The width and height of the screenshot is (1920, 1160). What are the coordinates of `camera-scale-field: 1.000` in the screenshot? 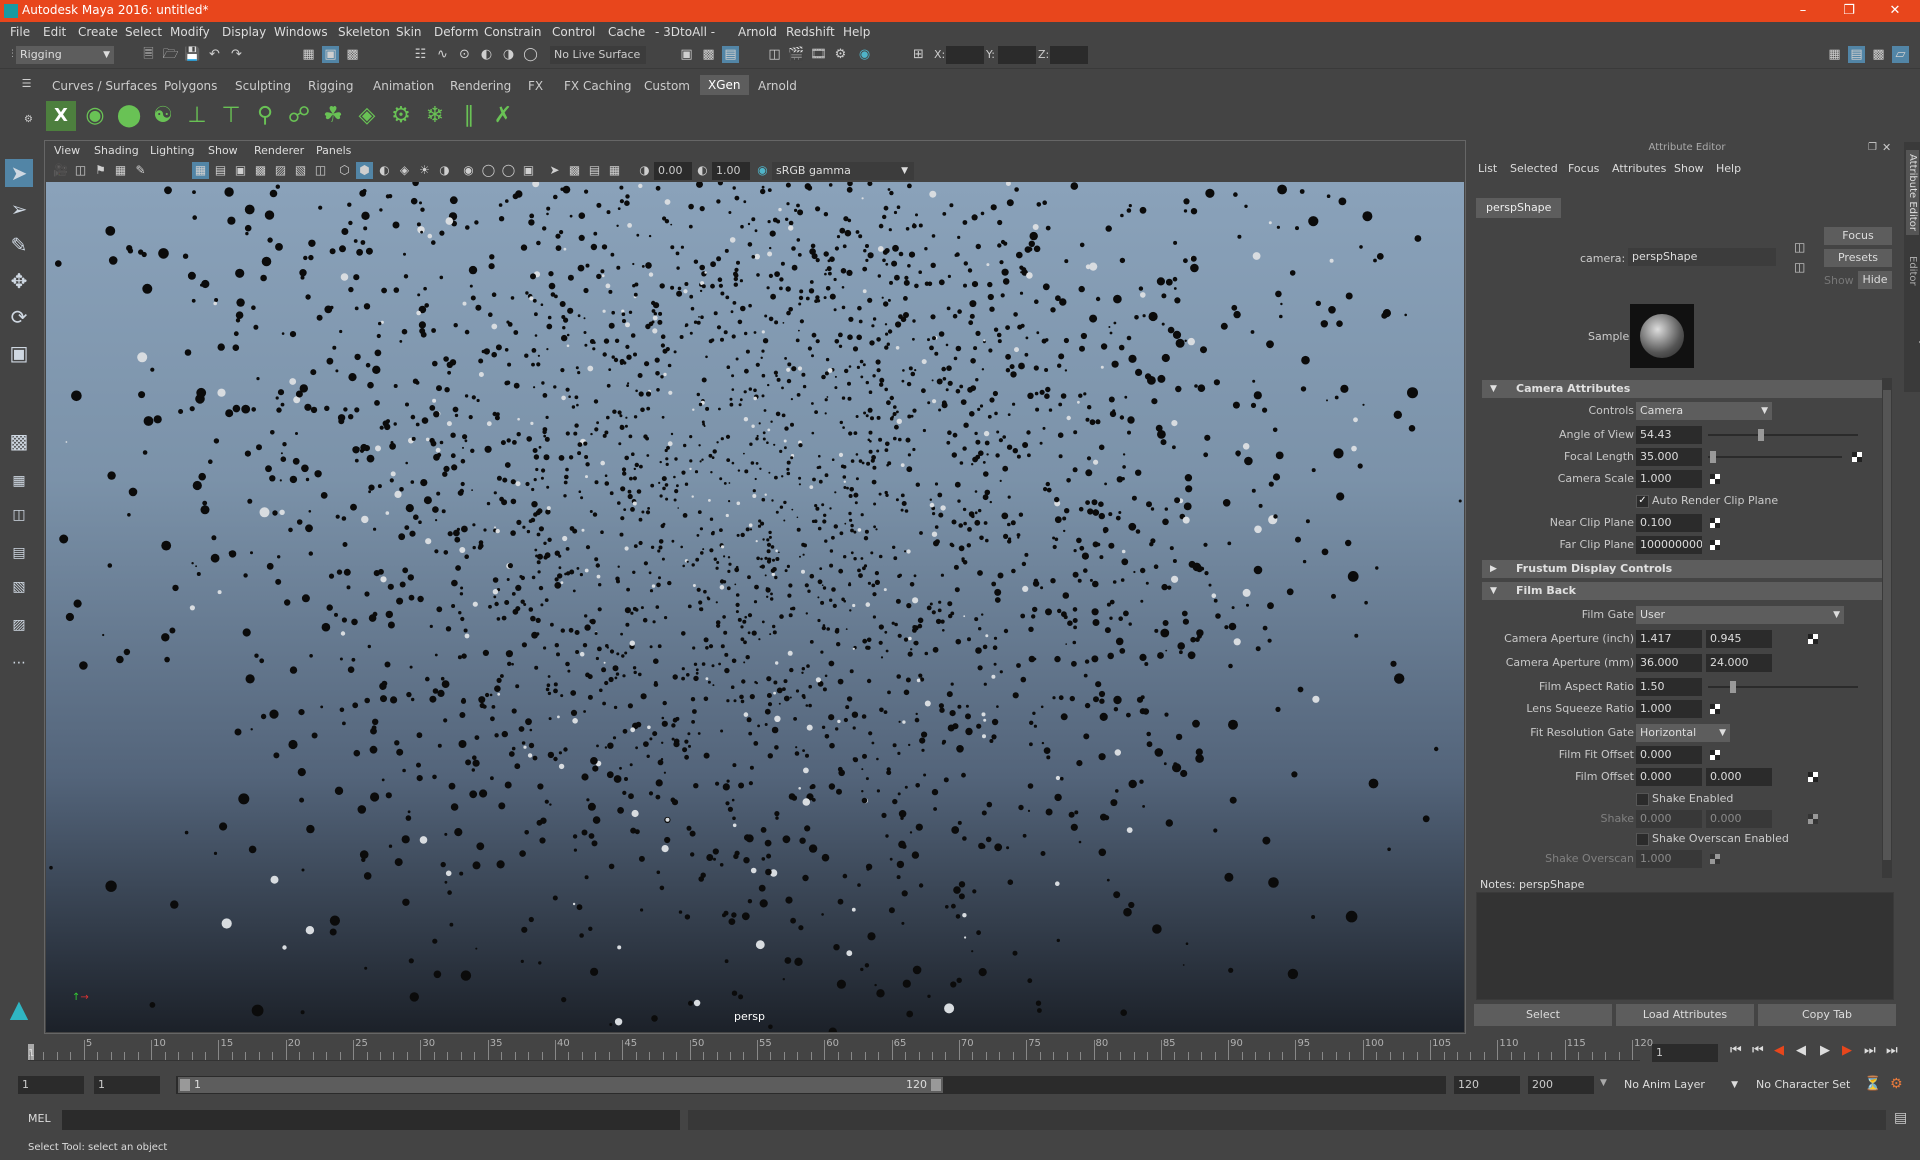 It's located at (1669, 479).